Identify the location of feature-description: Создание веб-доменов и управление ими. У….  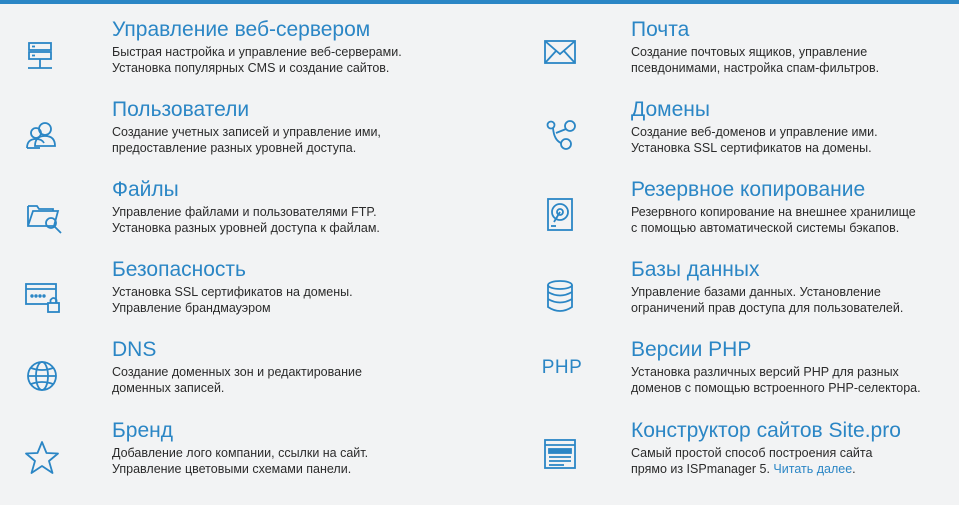
(754, 140).